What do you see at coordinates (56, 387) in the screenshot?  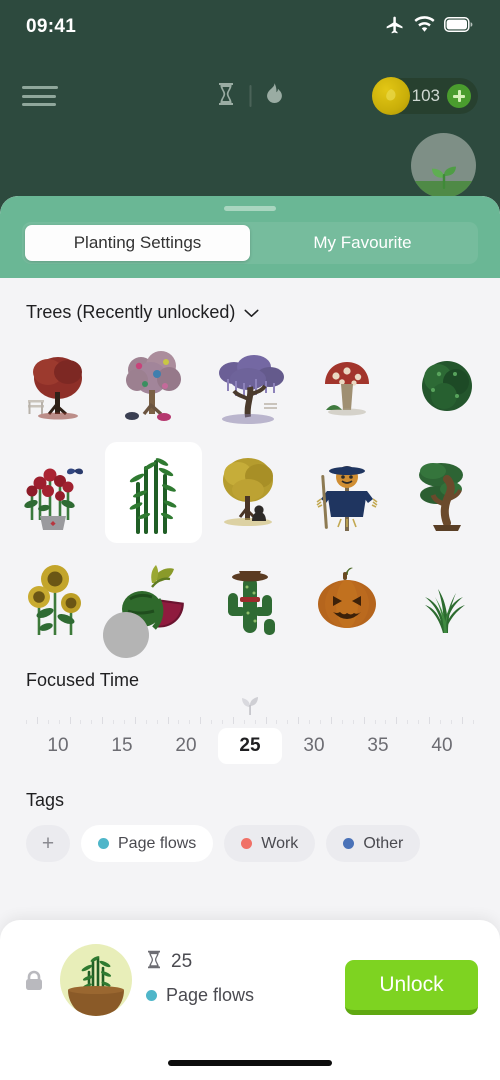 I see `tree-item-red-maple-tree` at bounding box center [56, 387].